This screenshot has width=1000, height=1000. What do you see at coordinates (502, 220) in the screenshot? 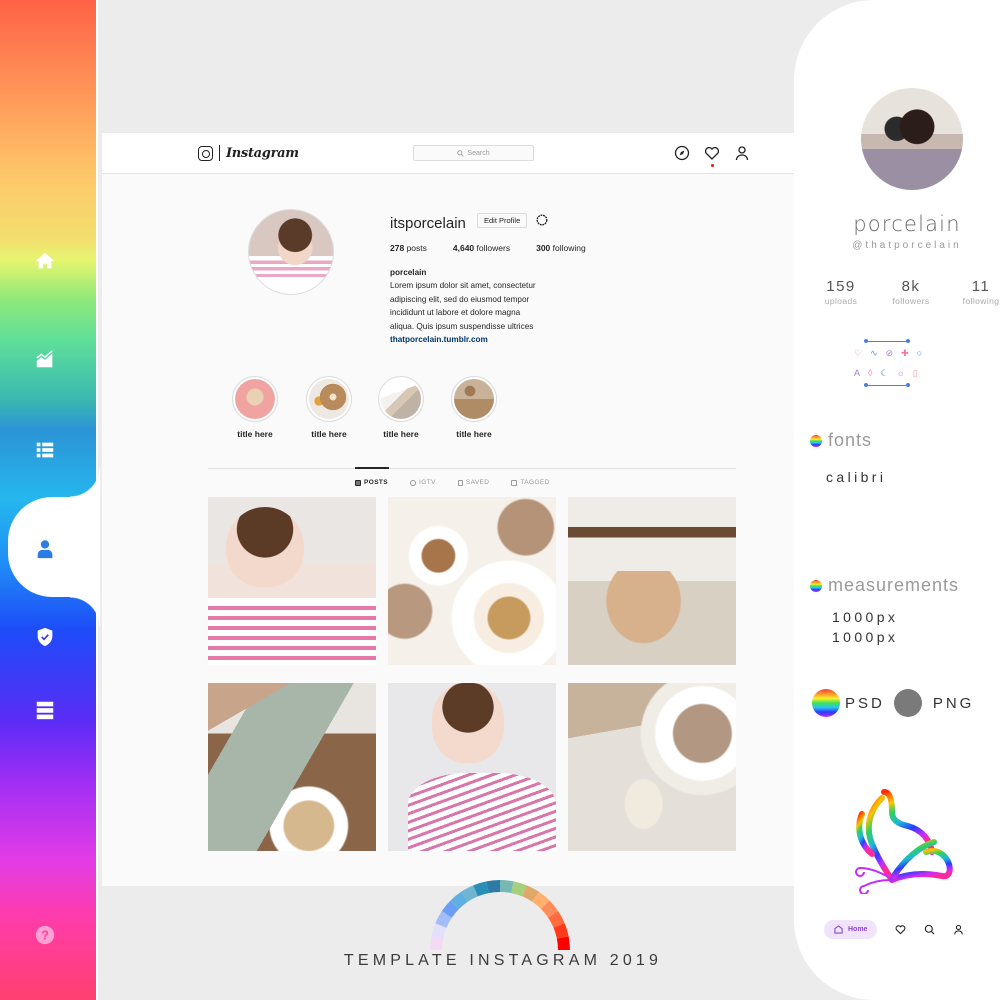
I see `edit-profile-button: Edit Profile` at bounding box center [502, 220].